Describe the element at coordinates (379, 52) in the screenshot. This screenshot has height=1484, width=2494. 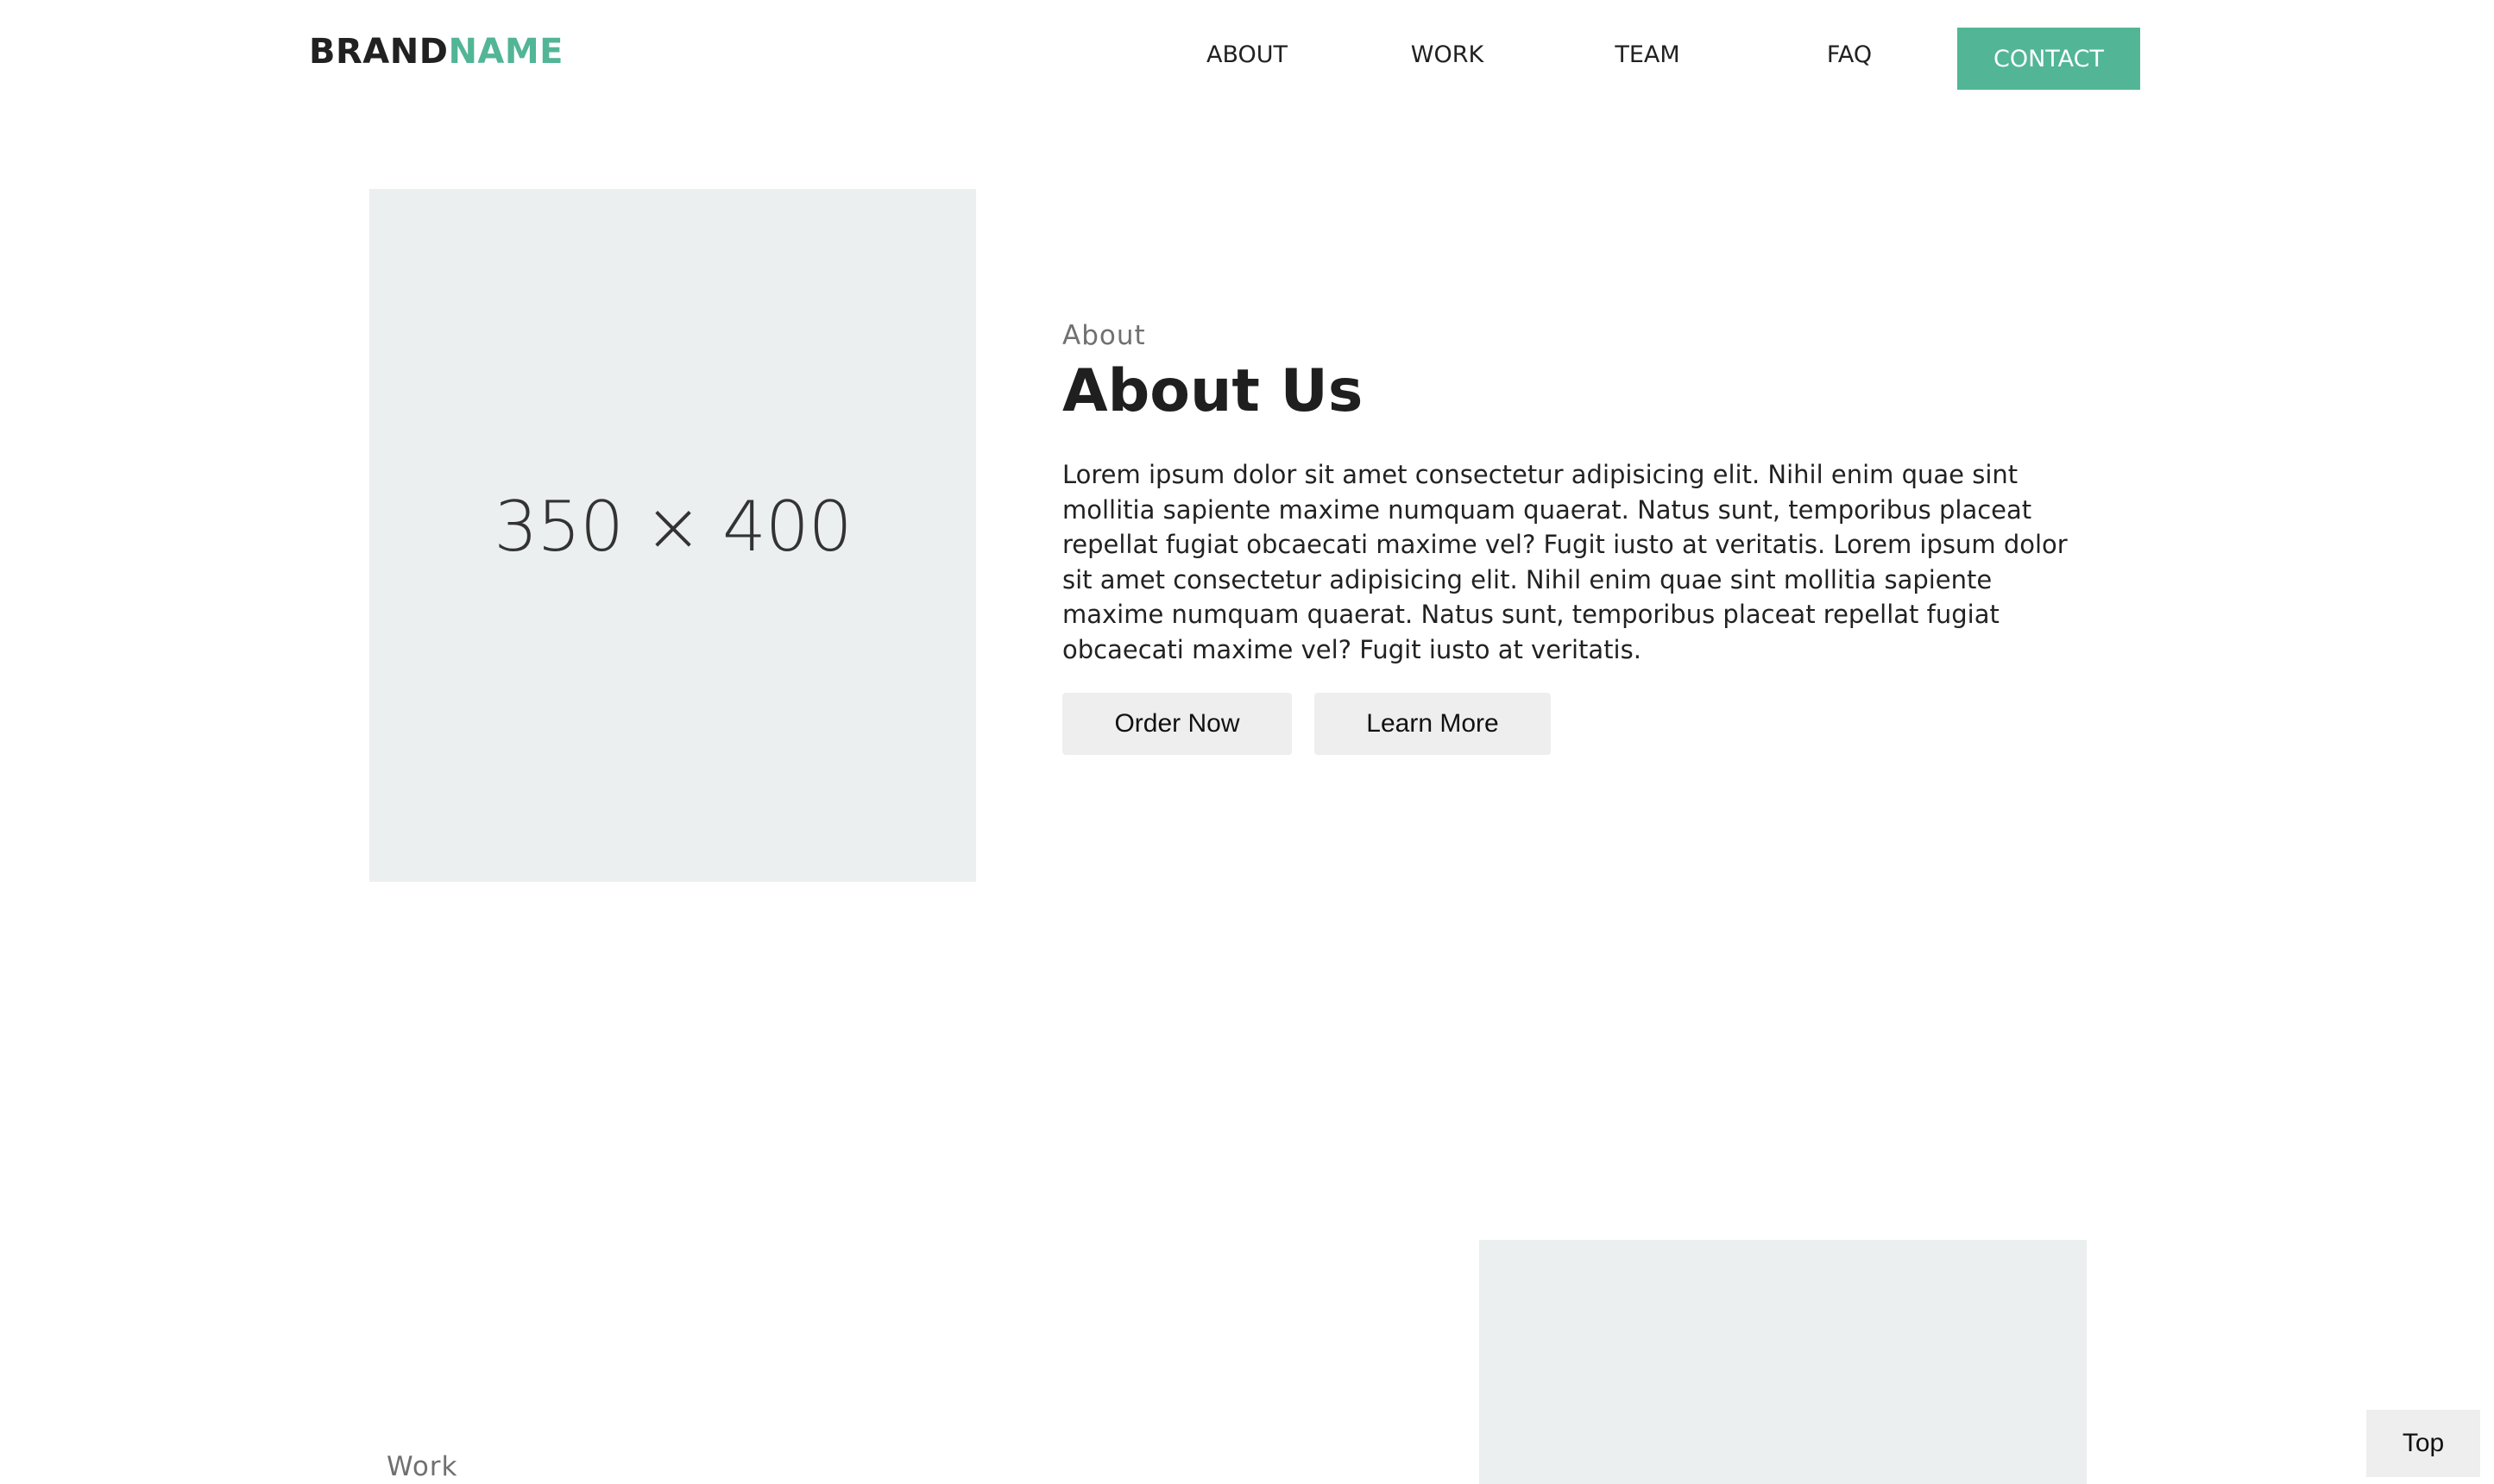
I see `brand-logo-part1: BRAND` at that location.